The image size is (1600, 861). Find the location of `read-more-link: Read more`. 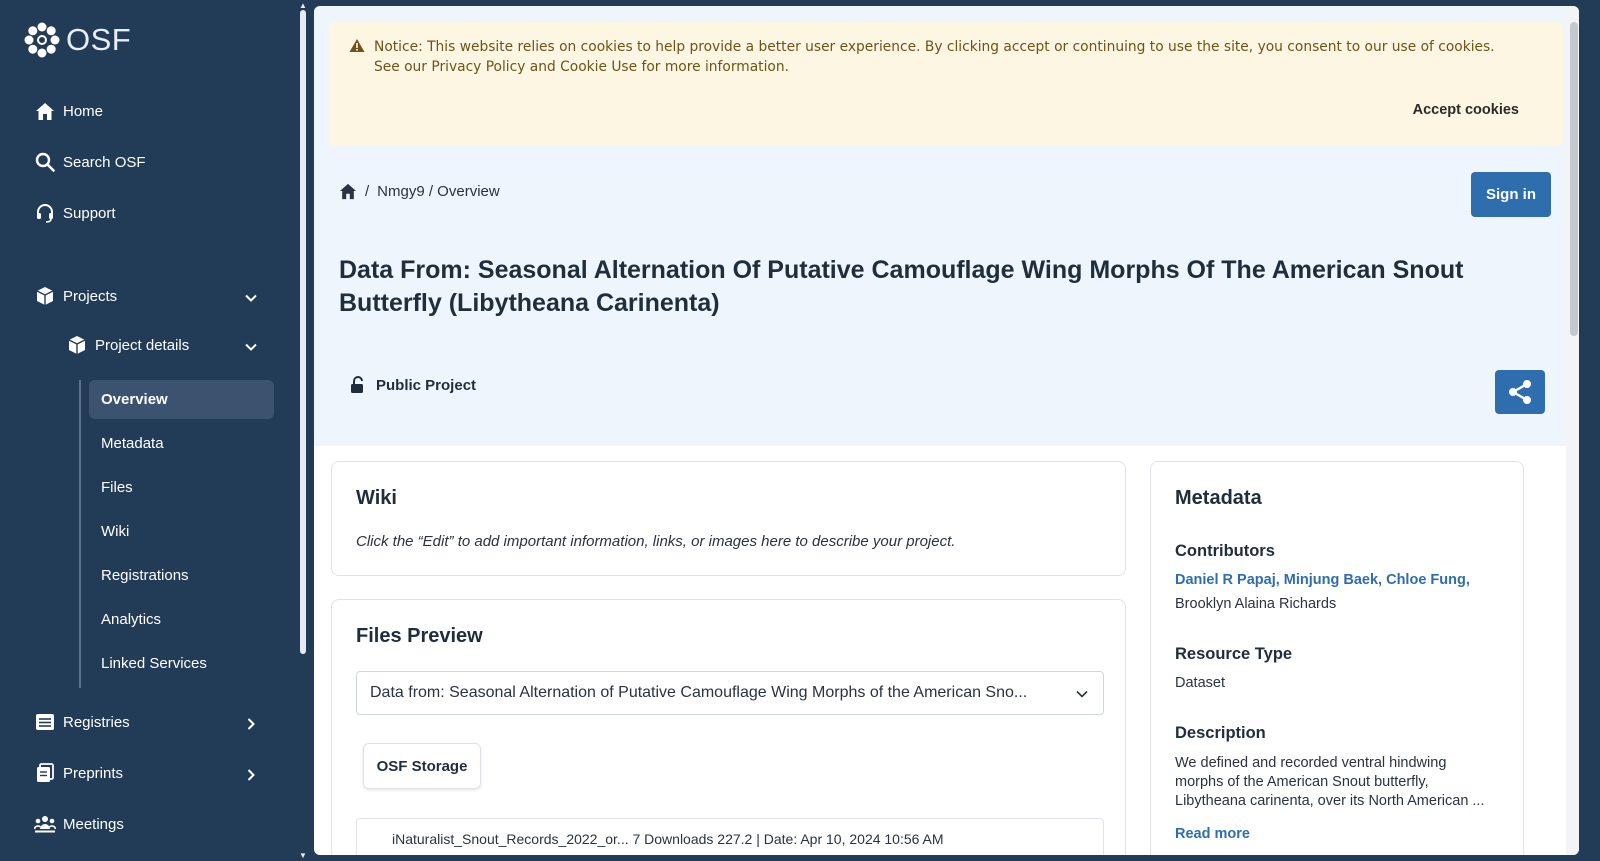

read-more-link: Read more is located at coordinates (1212, 834).